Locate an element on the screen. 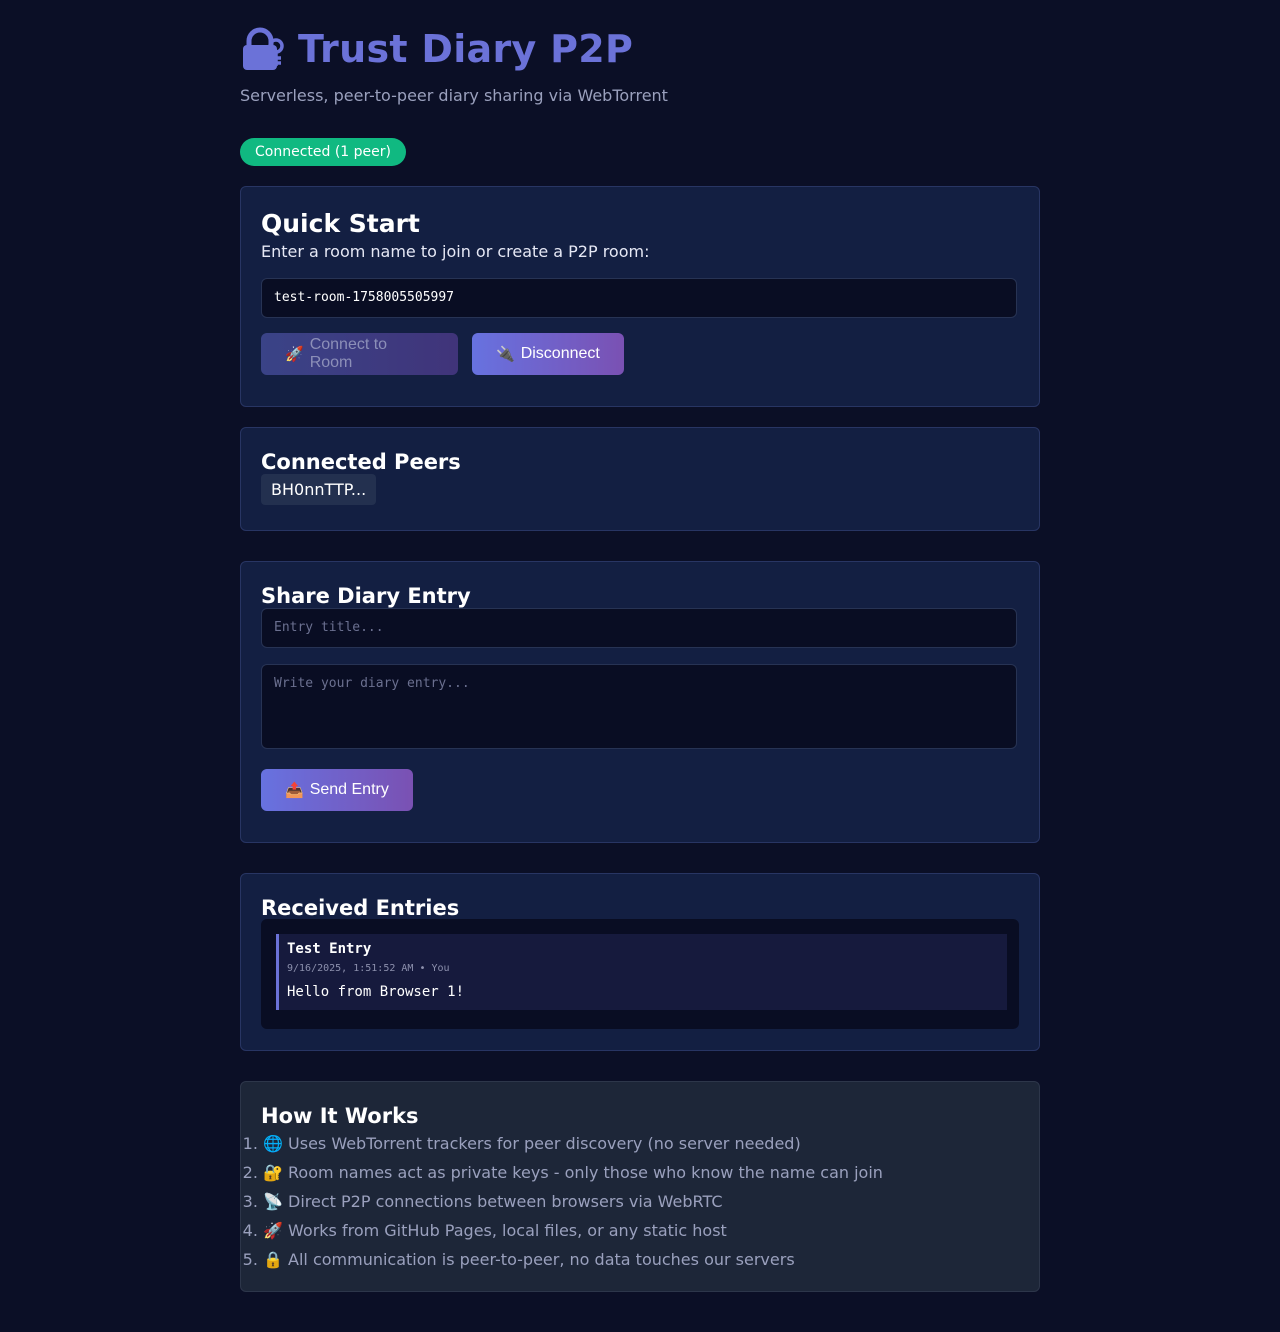 The height and width of the screenshot is (1332, 1280). disconnect-button: 🔌 Disconnect is located at coordinates (548, 354).